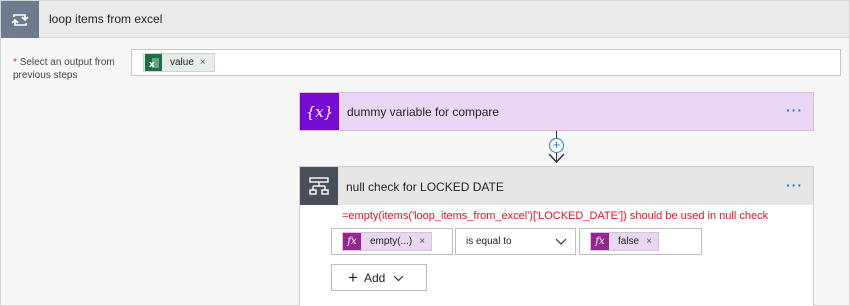 Image resolution: width=850 pixels, height=306 pixels. I want to click on add-button-label: Add, so click(374, 277).